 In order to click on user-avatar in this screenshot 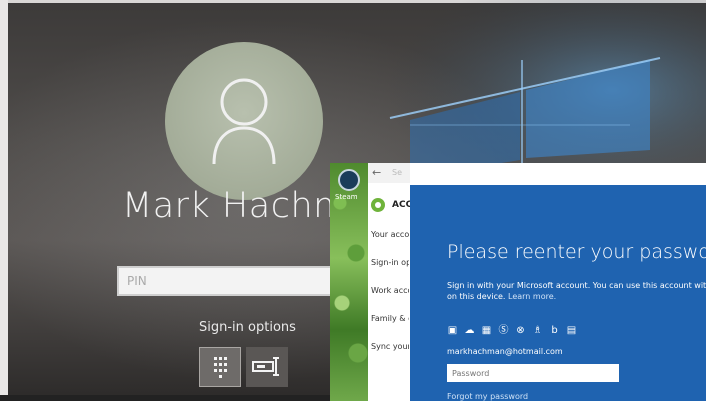, I will do `click(244, 121)`.